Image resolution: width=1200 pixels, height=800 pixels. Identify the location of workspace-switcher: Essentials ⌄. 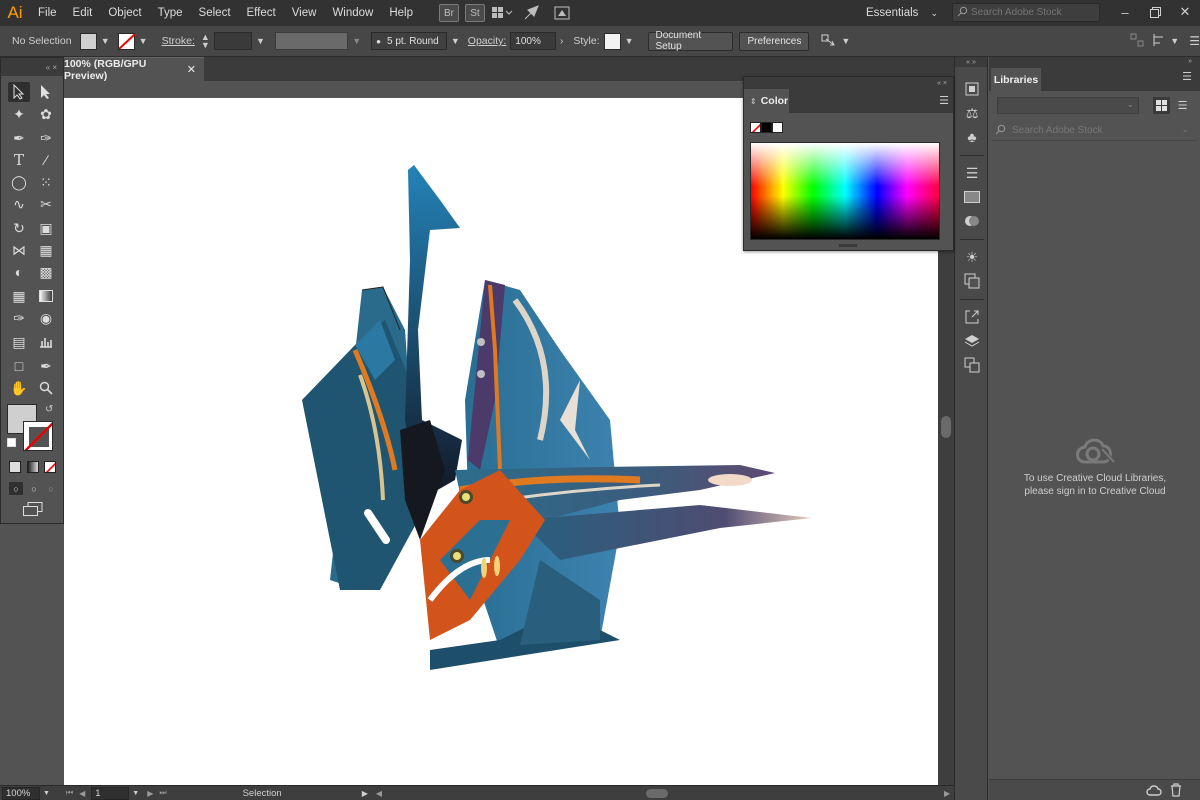
(902, 13).